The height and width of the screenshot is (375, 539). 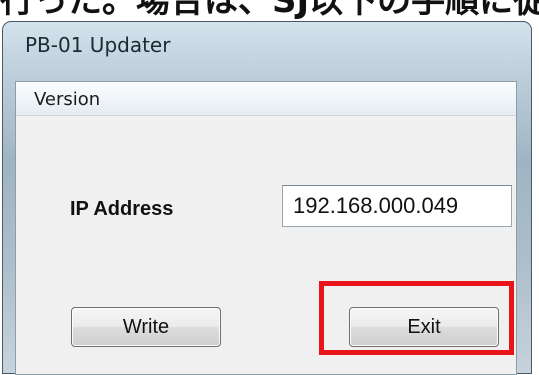 I want to click on background-caption: 行った。場合は、SJ以下の手順に従って, so click(x=269, y=10).